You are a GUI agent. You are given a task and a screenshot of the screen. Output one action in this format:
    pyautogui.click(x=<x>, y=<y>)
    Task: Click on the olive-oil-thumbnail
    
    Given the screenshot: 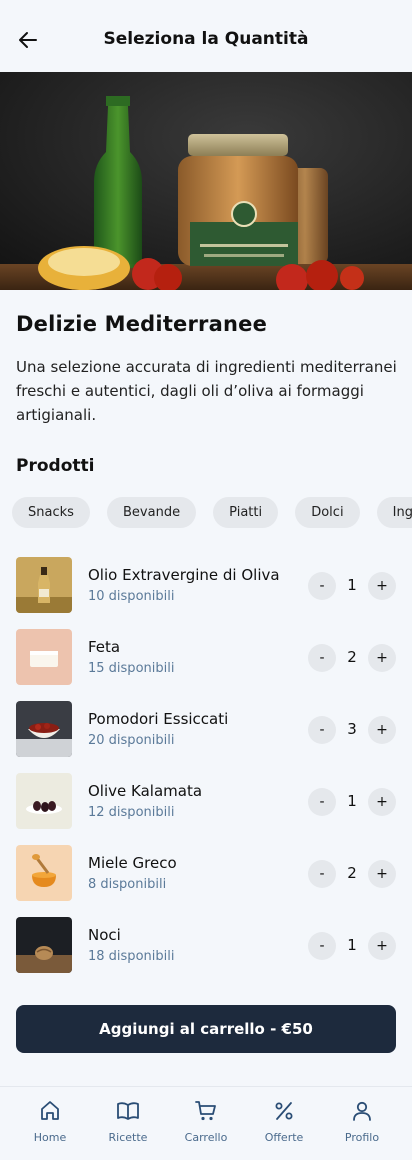 What is the action you would take?
    pyautogui.click(x=44, y=585)
    